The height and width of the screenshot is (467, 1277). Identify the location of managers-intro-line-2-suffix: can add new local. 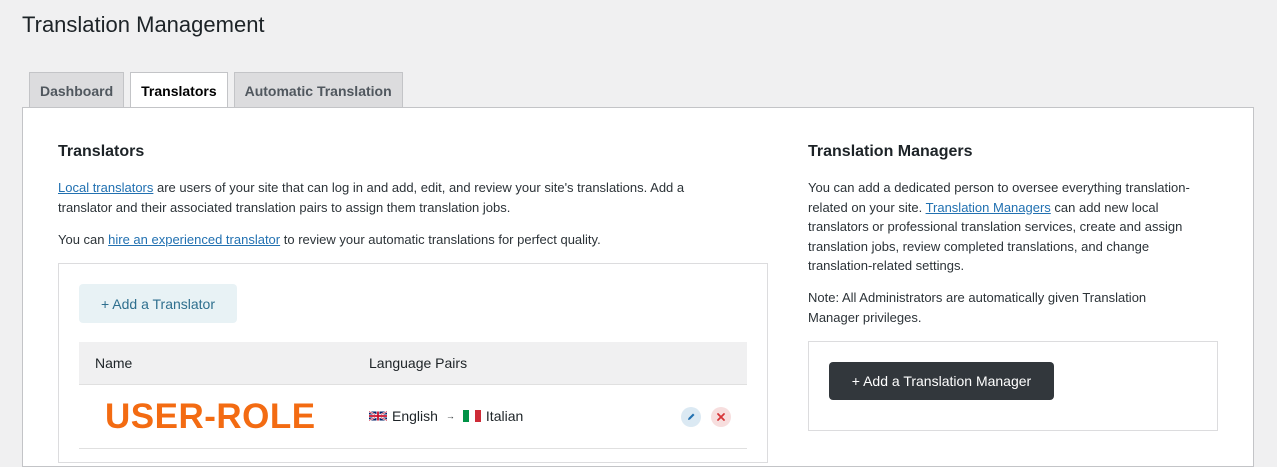
(1104, 207).